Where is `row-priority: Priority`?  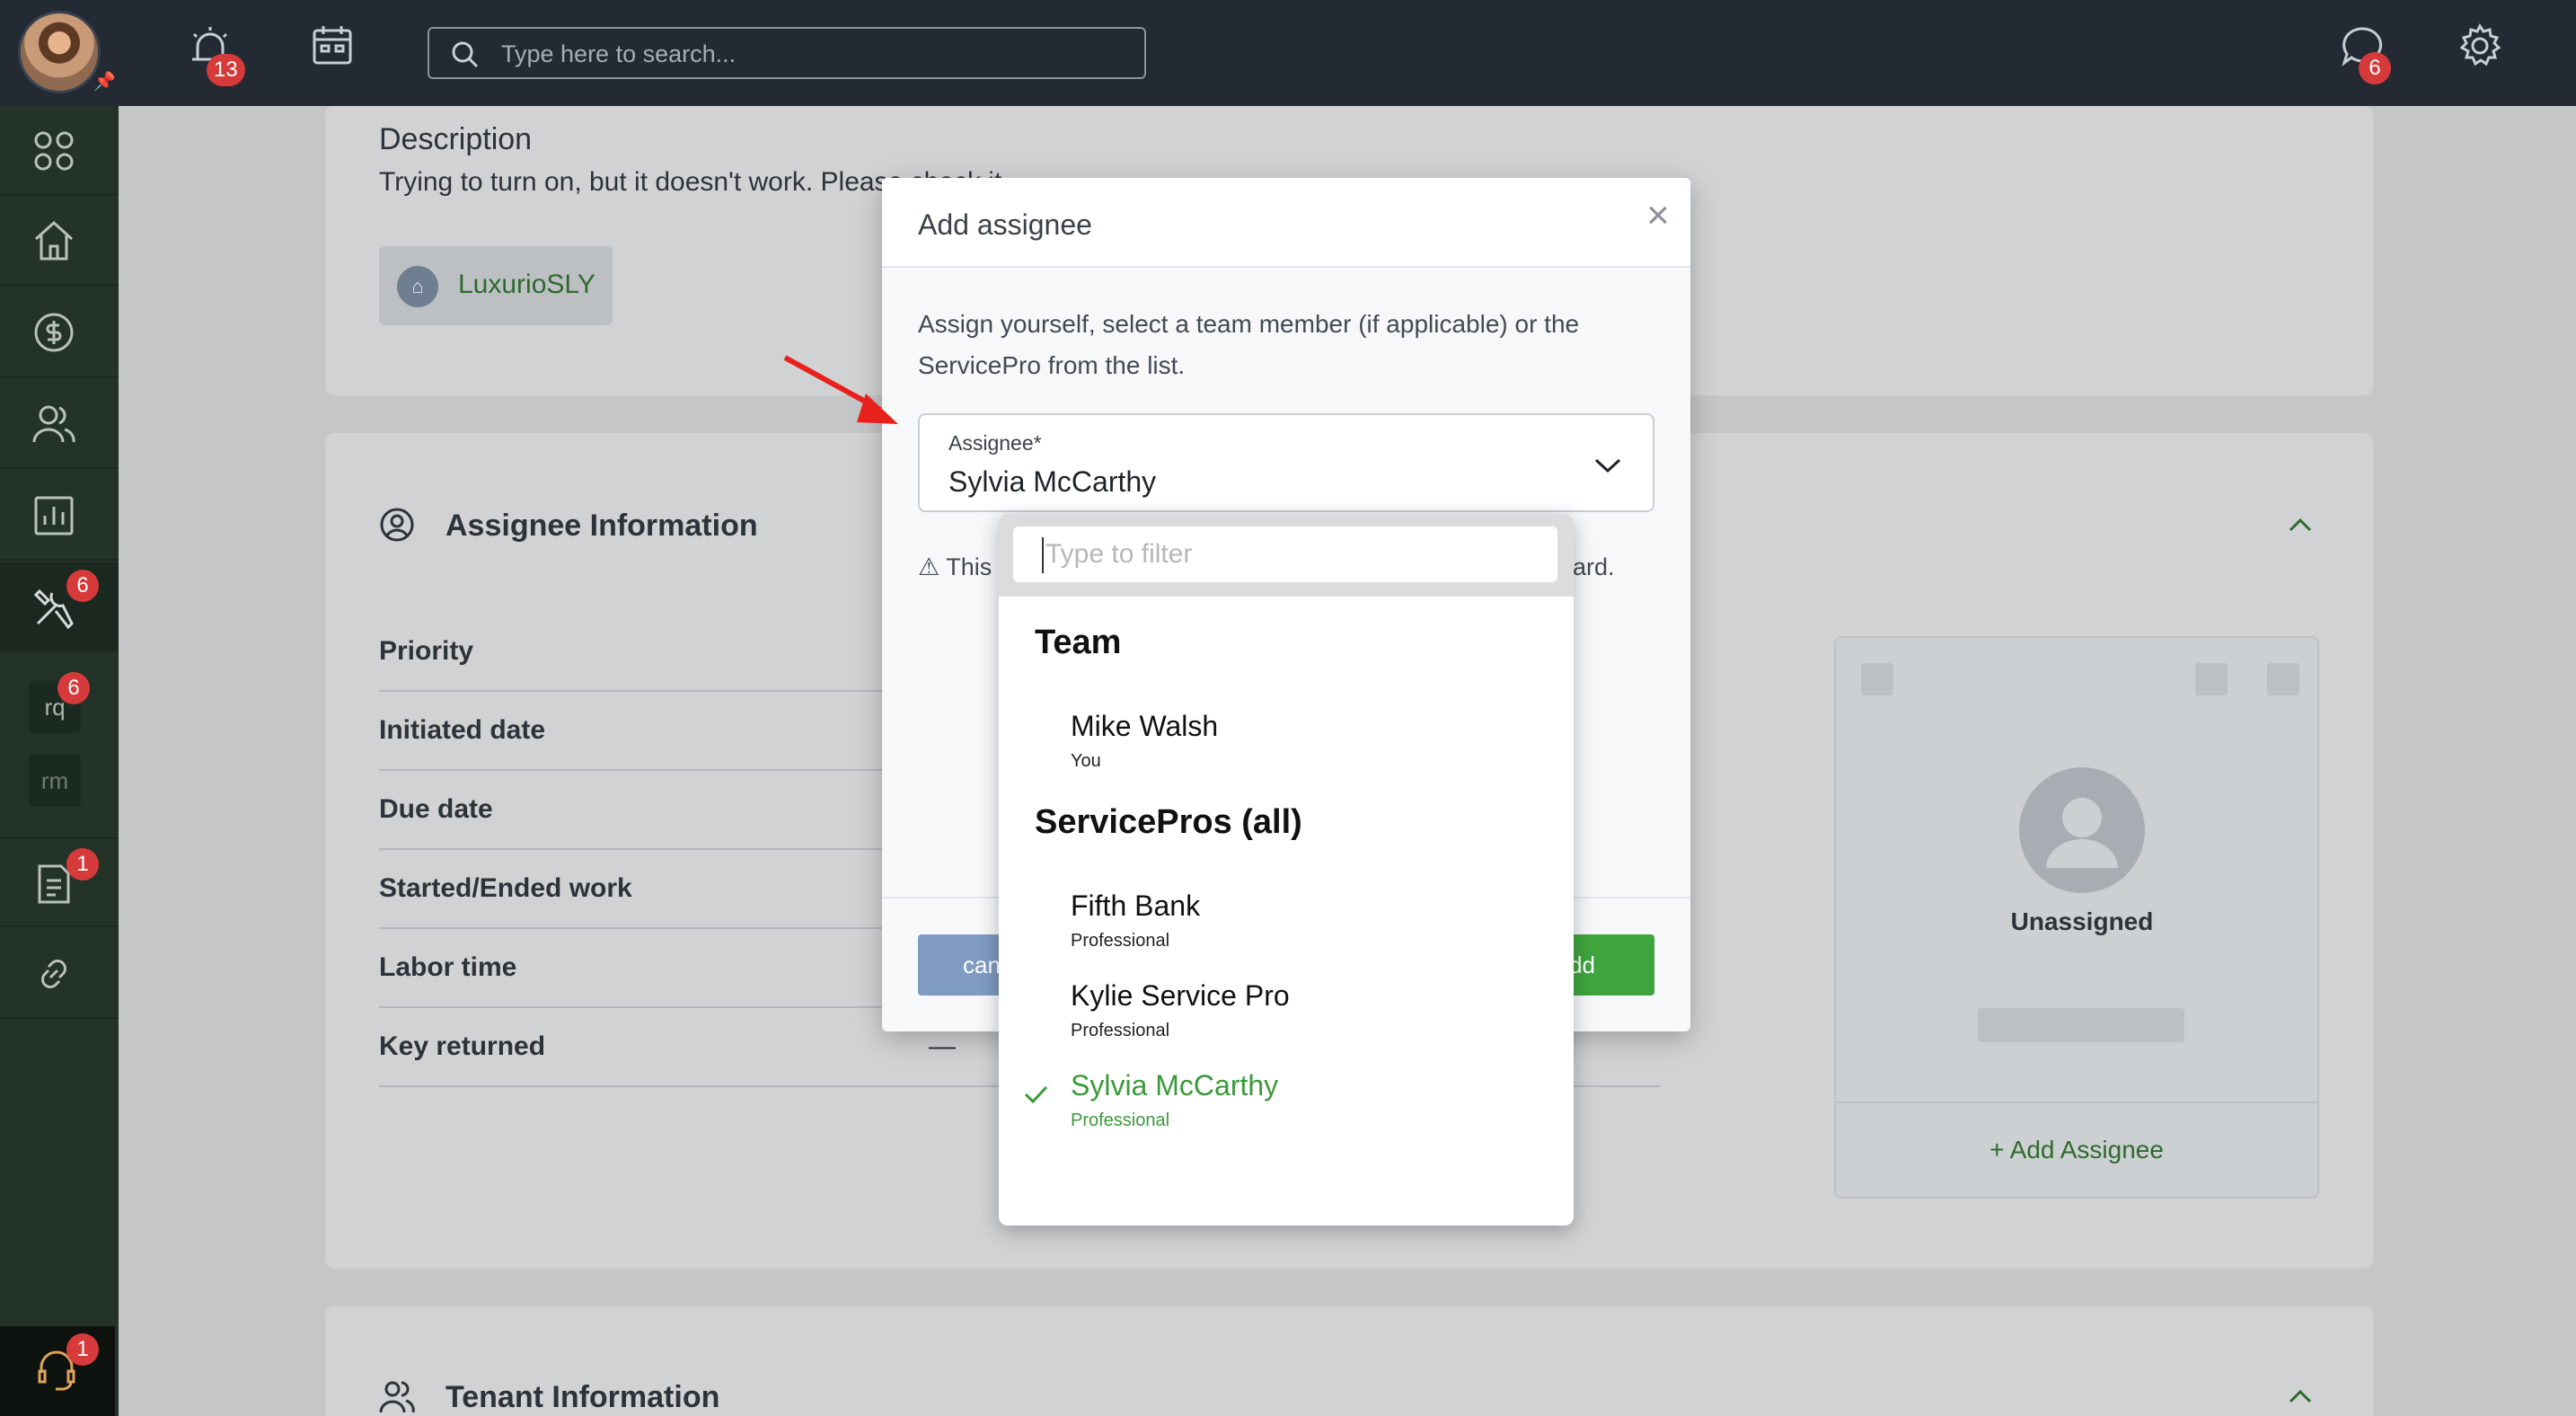 row-priority: Priority is located at coordinates (426, 651).